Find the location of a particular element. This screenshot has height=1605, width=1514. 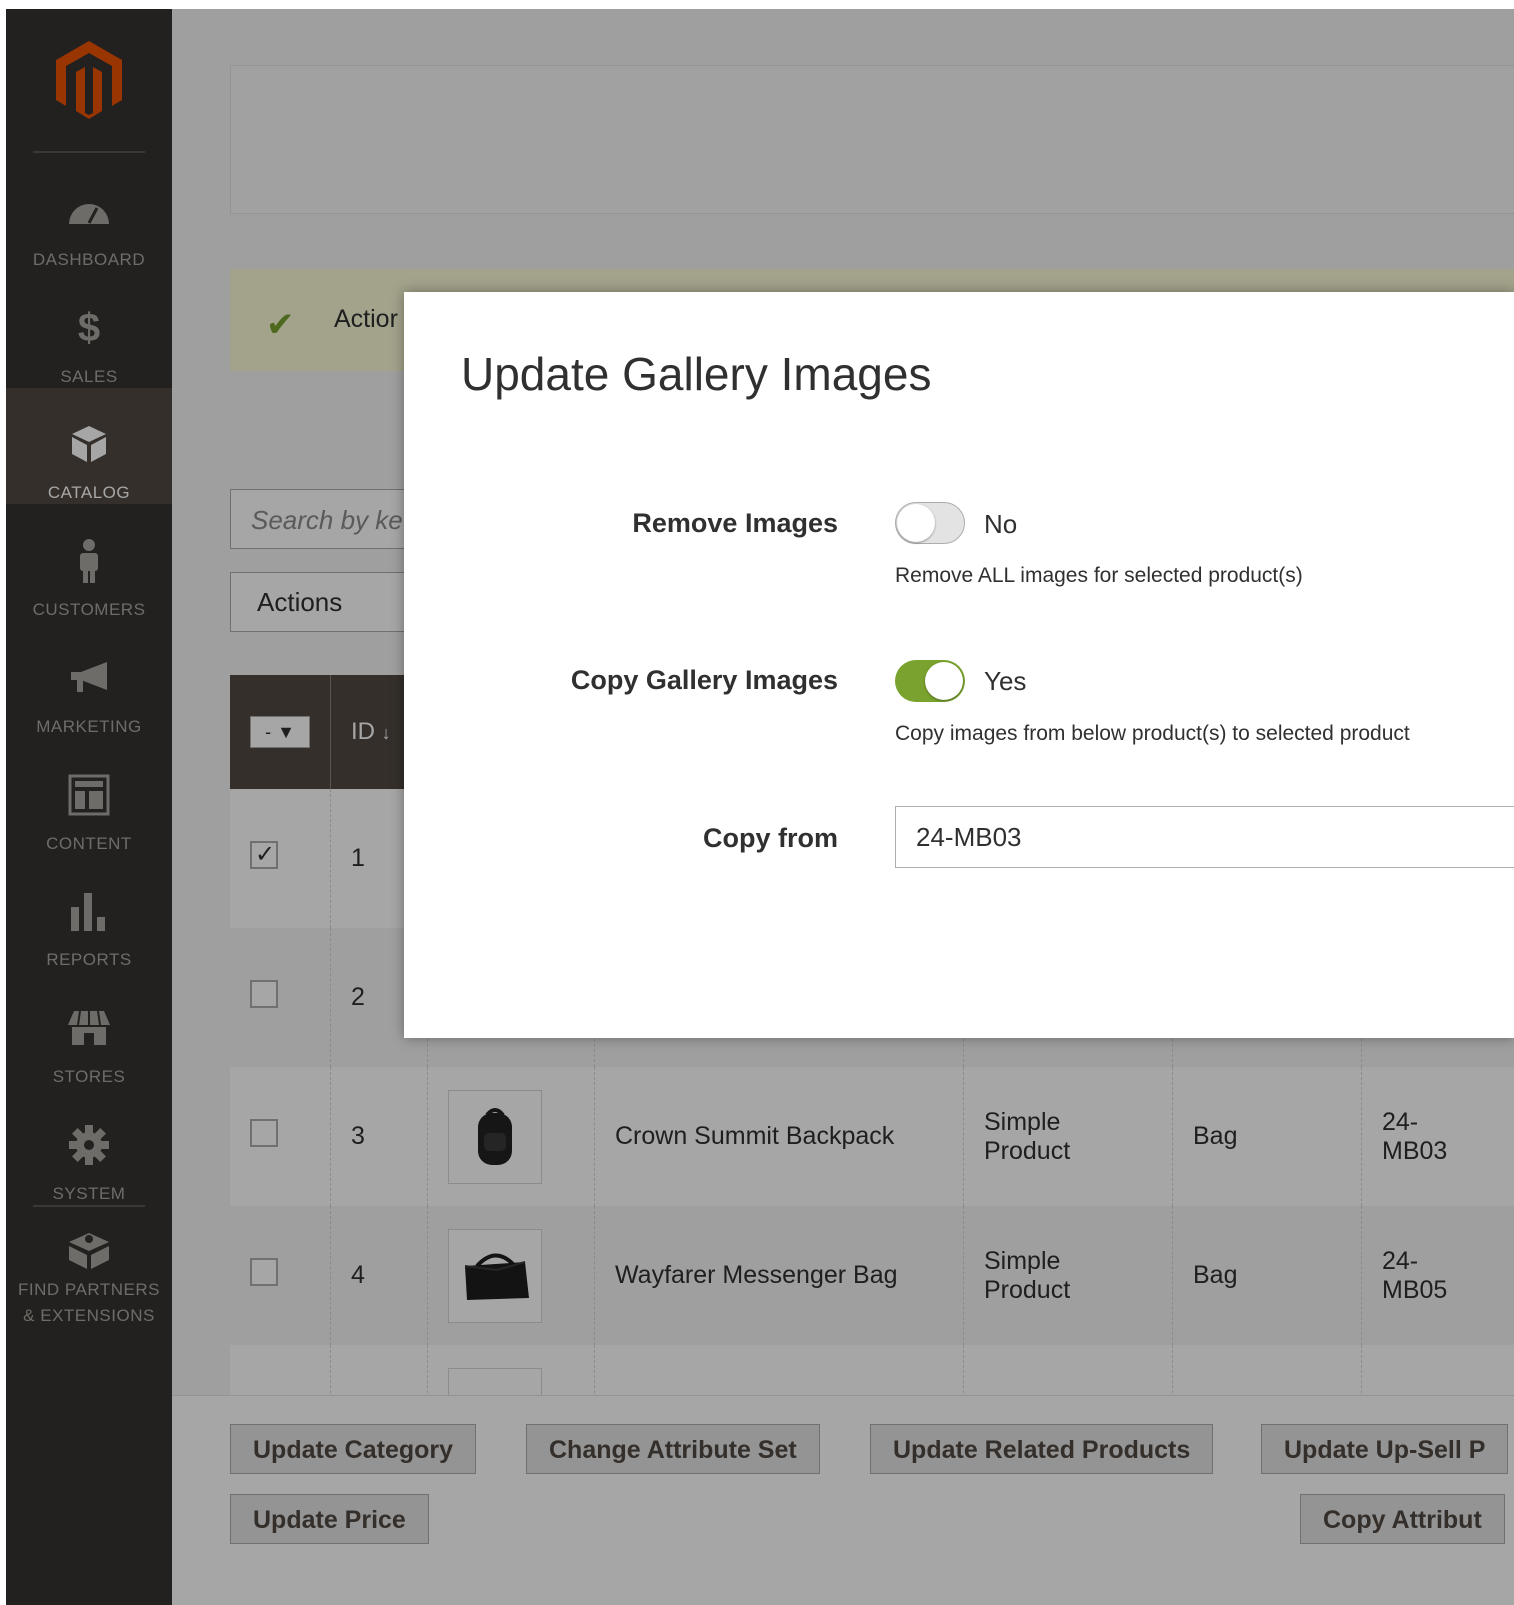

copy-gallery-images-label: Copy Gallery Images is located at coordinates (704, 680).